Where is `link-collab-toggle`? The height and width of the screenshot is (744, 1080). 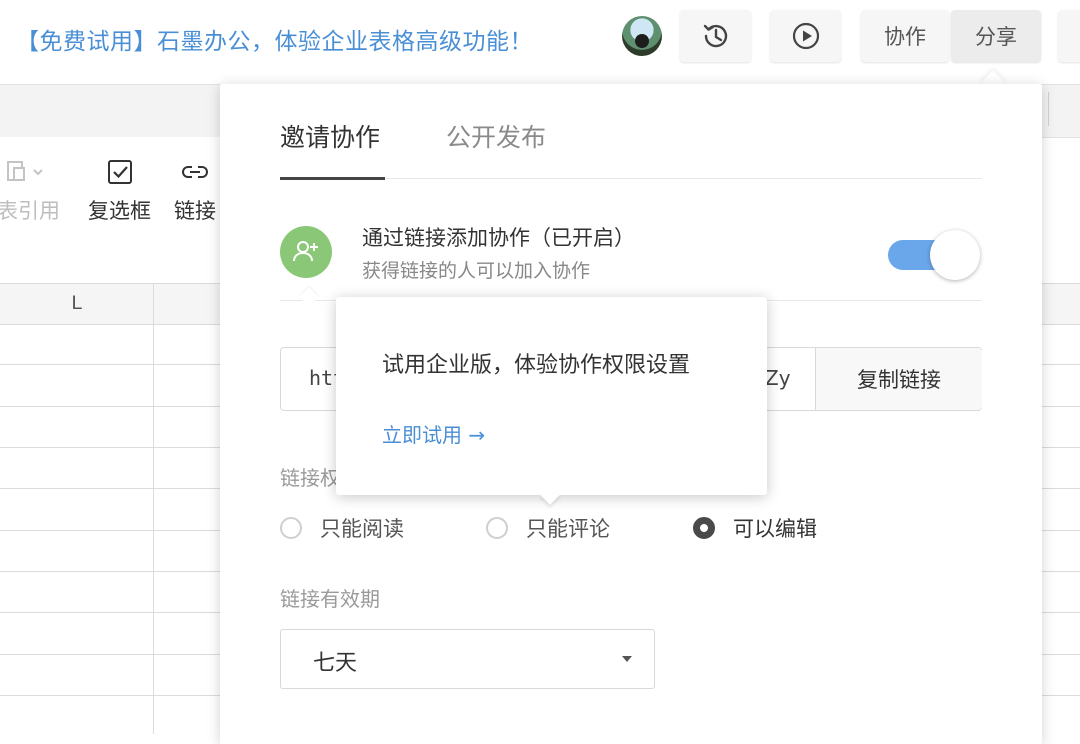
link-collab-toggle is located at coordinates (935, 255).